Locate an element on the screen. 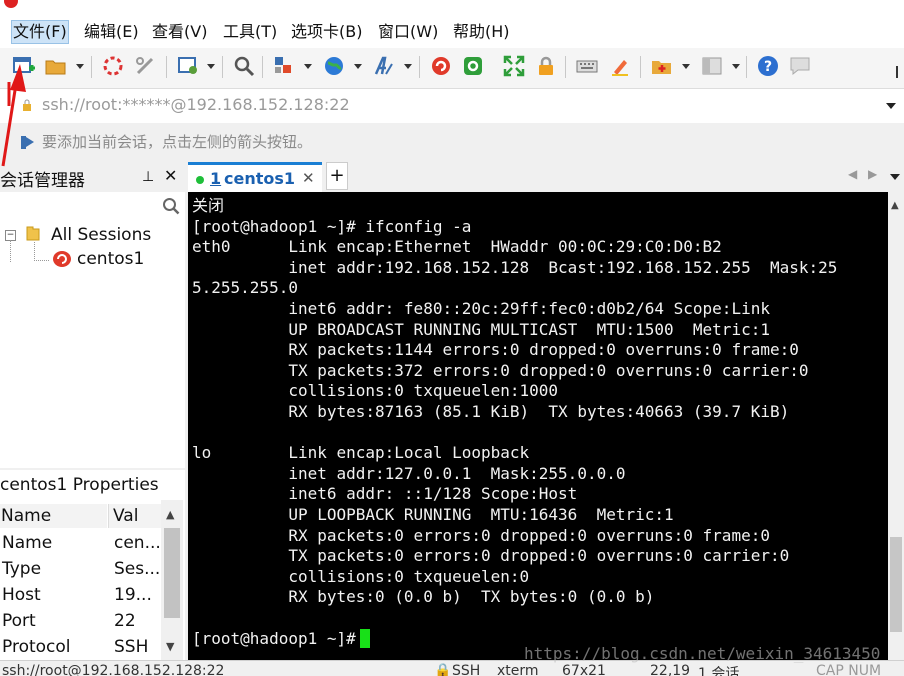 This screenshot has width=904, height=676. tree-item-session: centos1 is located at coordinates (110, 259).